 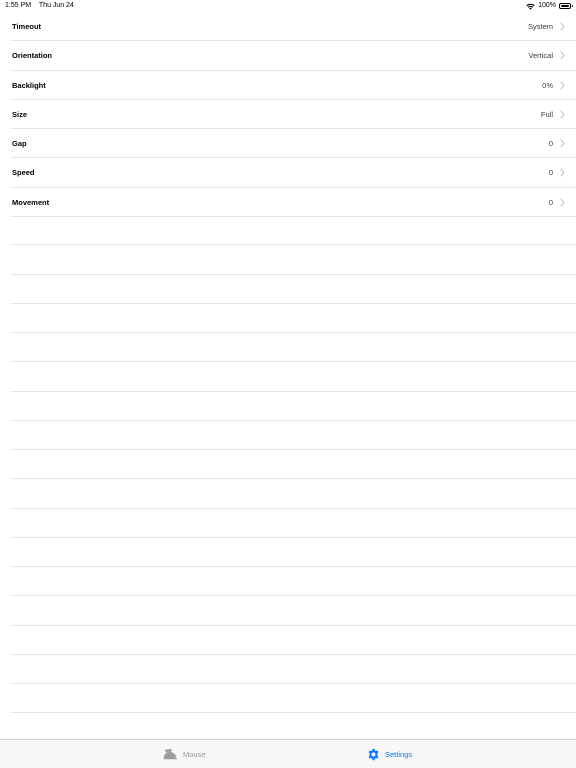 I want to click on status-time: 1:55 PM, so click(x=18, y=5).